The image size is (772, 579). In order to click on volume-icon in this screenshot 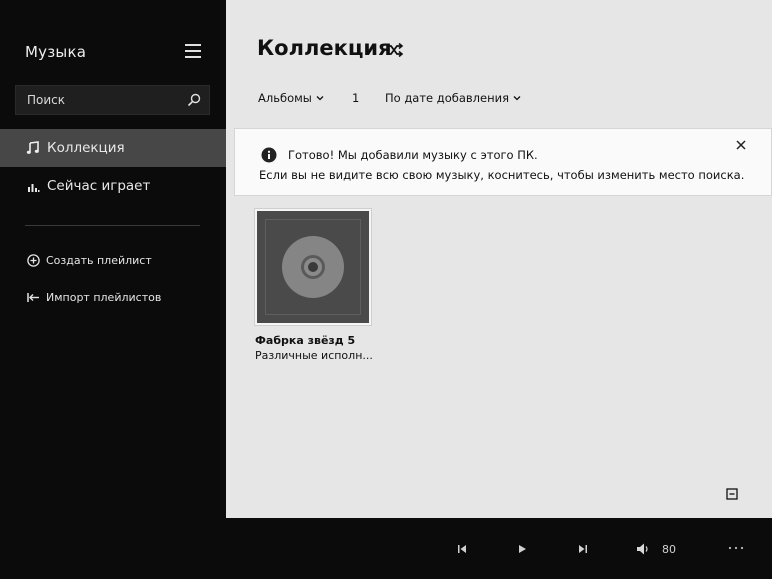, I will do `click(643, 549)`.